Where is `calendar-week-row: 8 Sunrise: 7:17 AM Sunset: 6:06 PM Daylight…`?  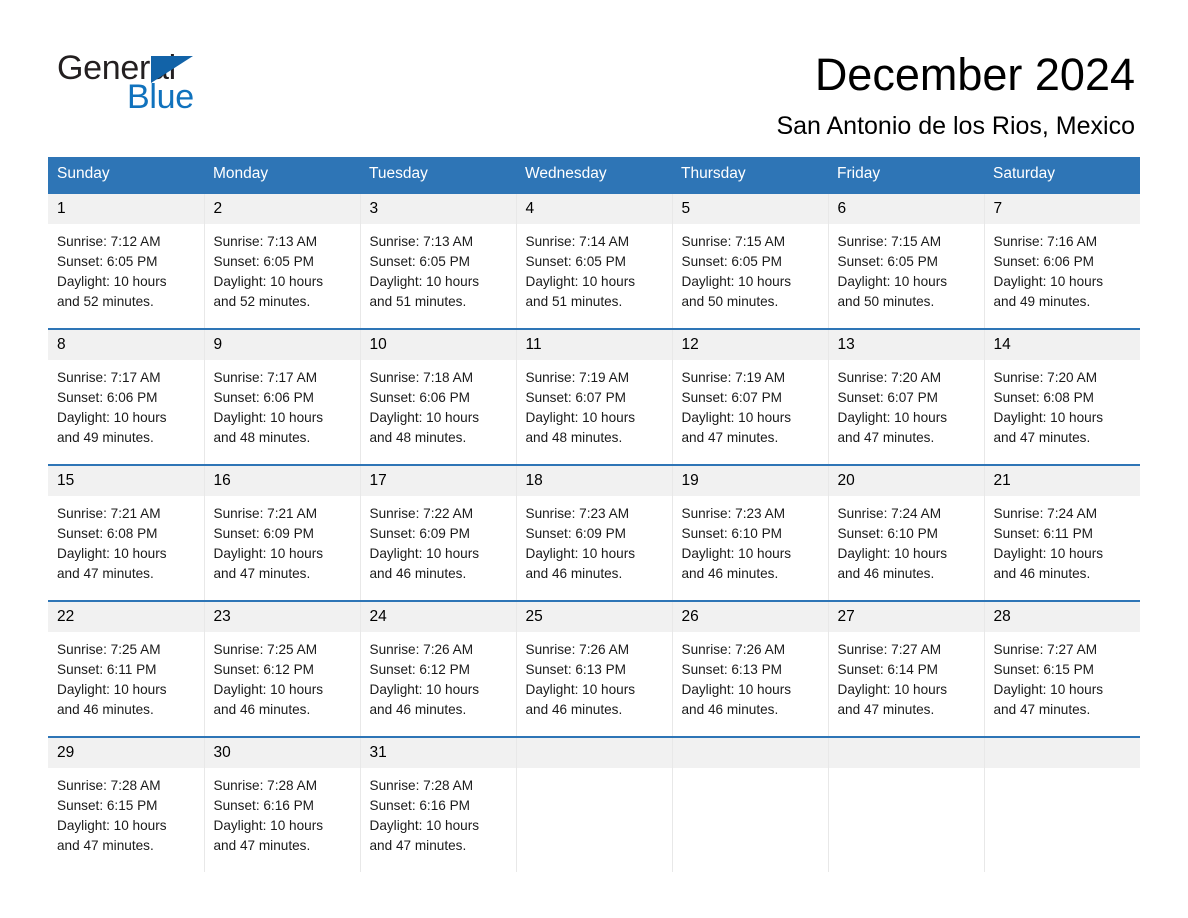 calendar-week-row: 8 Sunrise: 7:17 AM Sunset: 6:06 PM Daylight… is located at coordinates (594, 396).